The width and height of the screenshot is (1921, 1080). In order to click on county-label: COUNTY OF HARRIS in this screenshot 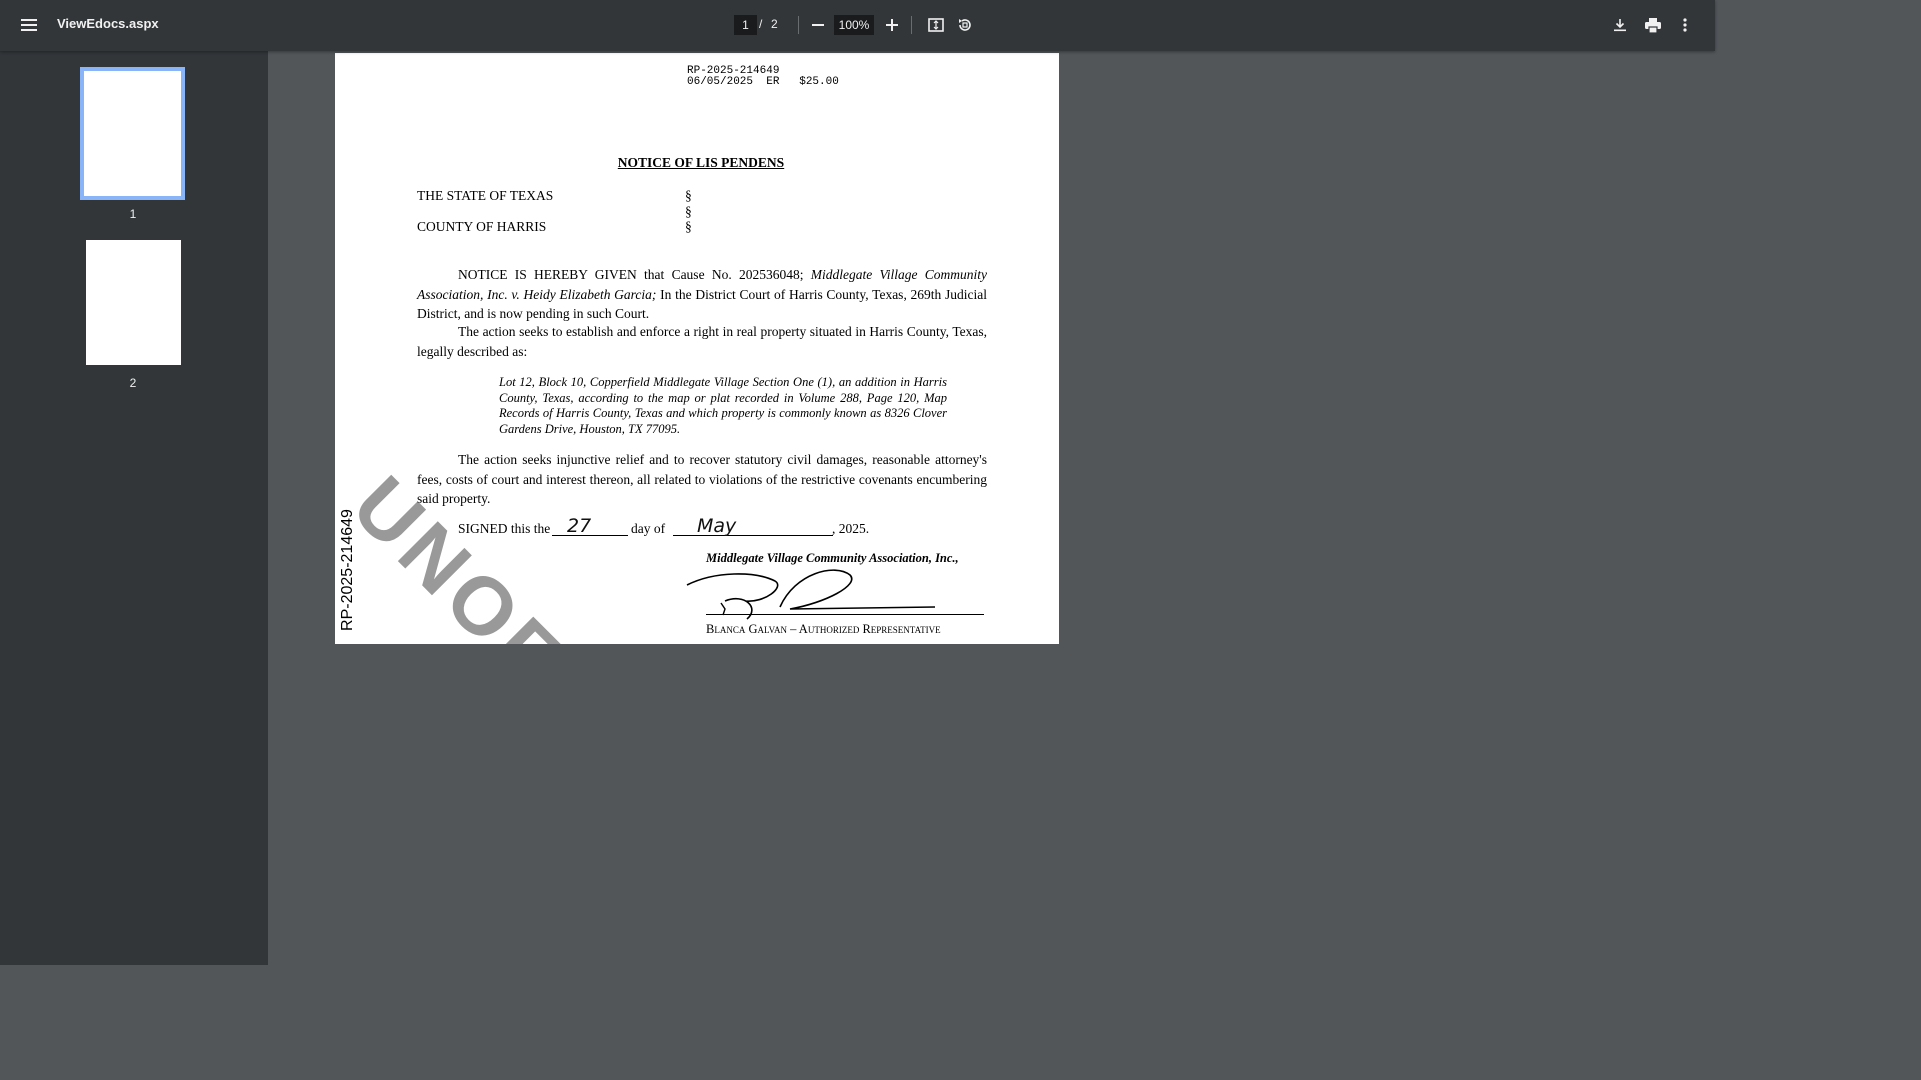, I will do `click(482, 226)`.